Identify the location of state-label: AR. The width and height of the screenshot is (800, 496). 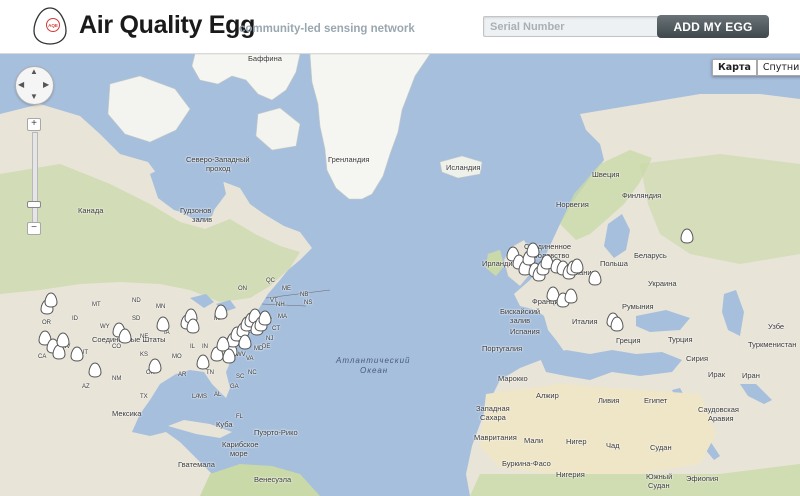
(182, 375).